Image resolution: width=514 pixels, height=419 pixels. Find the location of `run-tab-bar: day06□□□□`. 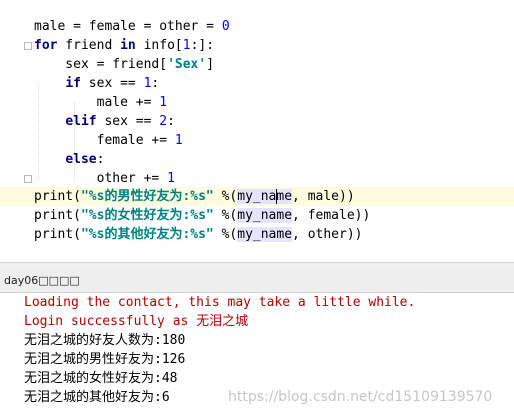

run-tab-bar: day06□□□□ is located at coordinates (257, 281).